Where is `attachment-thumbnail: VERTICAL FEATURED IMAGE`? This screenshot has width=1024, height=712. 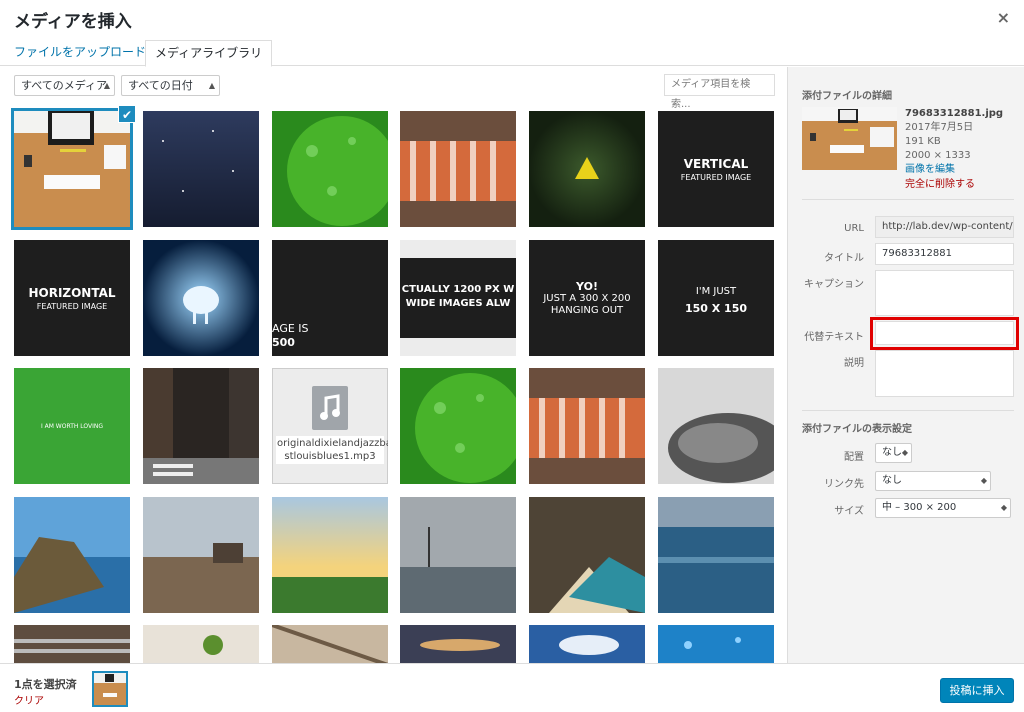 attachment-thumbnail: VERTICAL FEATURED IMAGE is located at coordinates (716, 169).